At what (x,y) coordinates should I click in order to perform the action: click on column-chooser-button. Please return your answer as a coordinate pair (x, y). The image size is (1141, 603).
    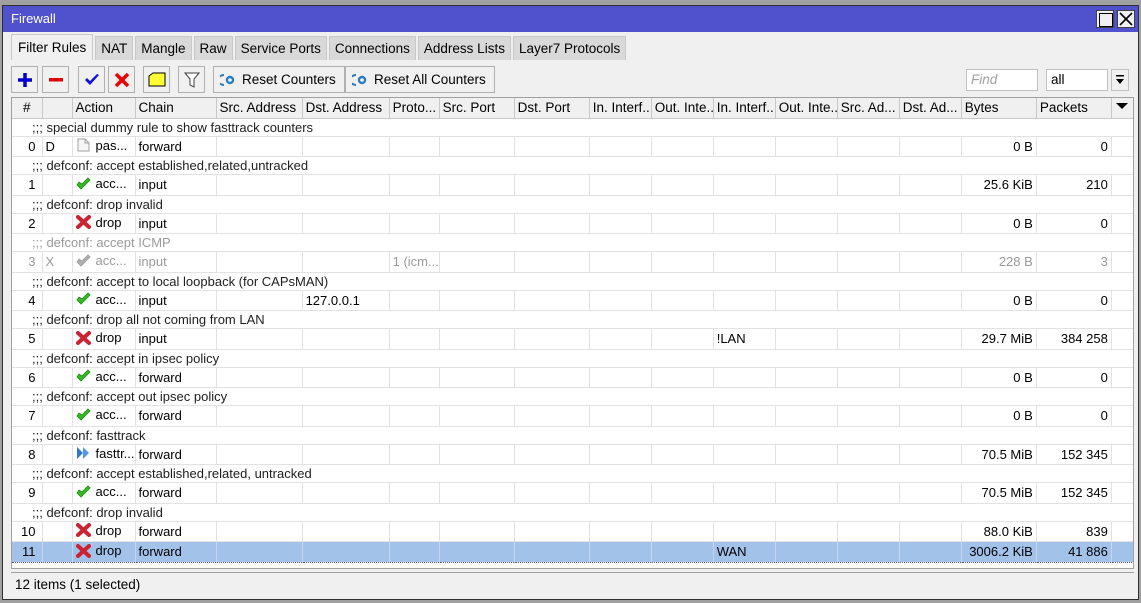
    Looking at the image, I should click on (1122, 108).